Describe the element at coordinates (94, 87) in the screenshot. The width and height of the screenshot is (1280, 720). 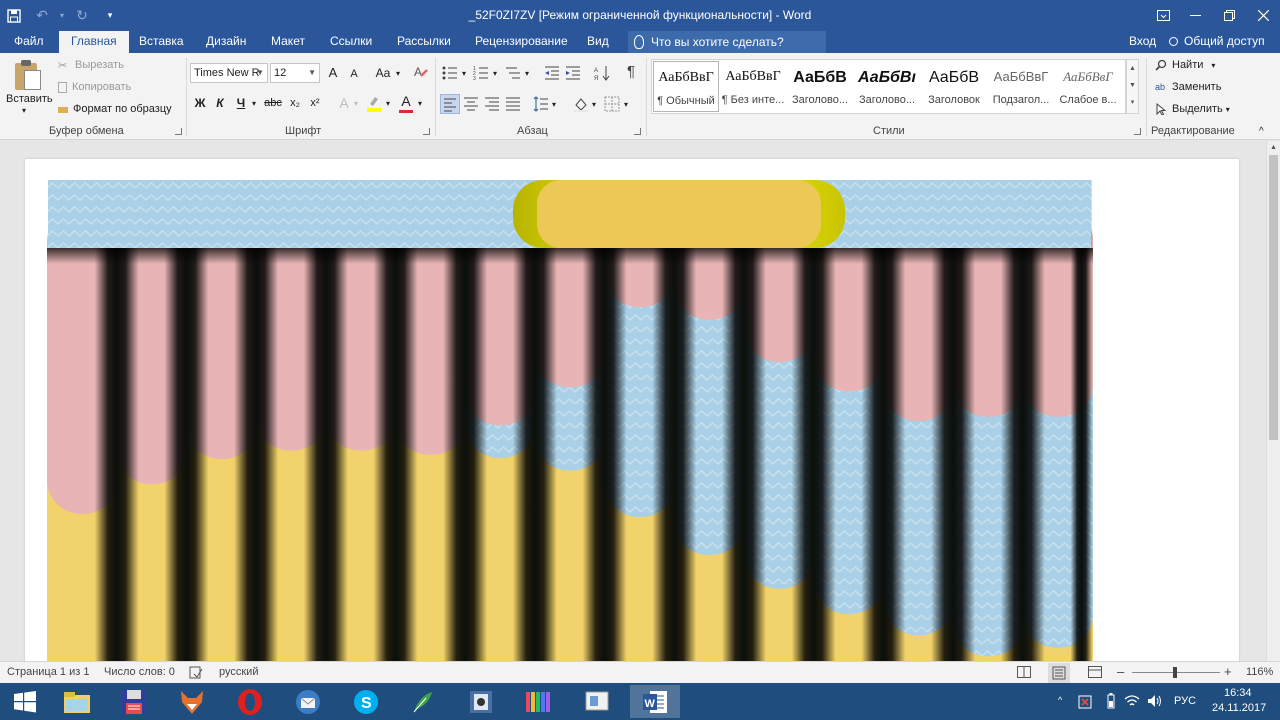
I see `copy-button: Копировать` at that location.